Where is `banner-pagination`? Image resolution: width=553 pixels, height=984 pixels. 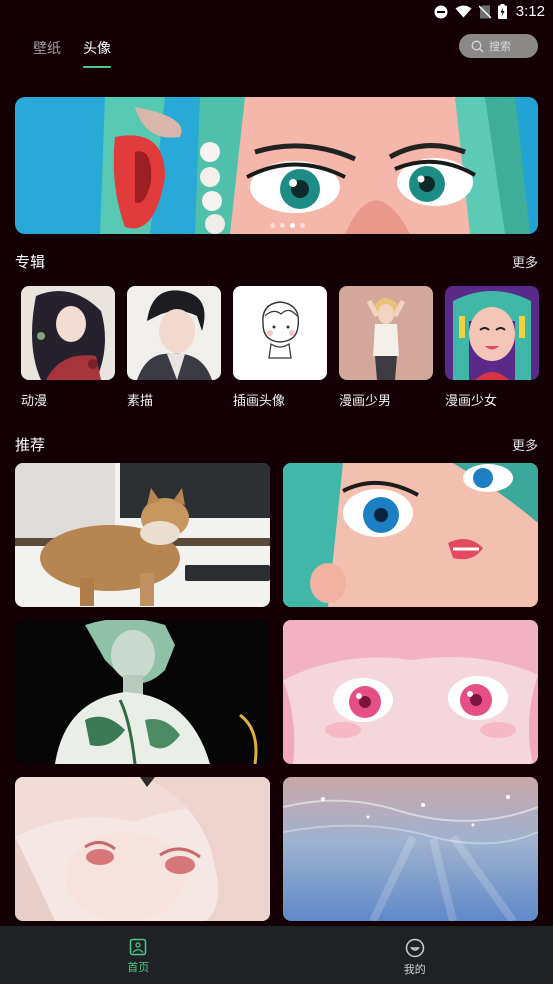
banner-pagination is located at coordinates (287, 225).